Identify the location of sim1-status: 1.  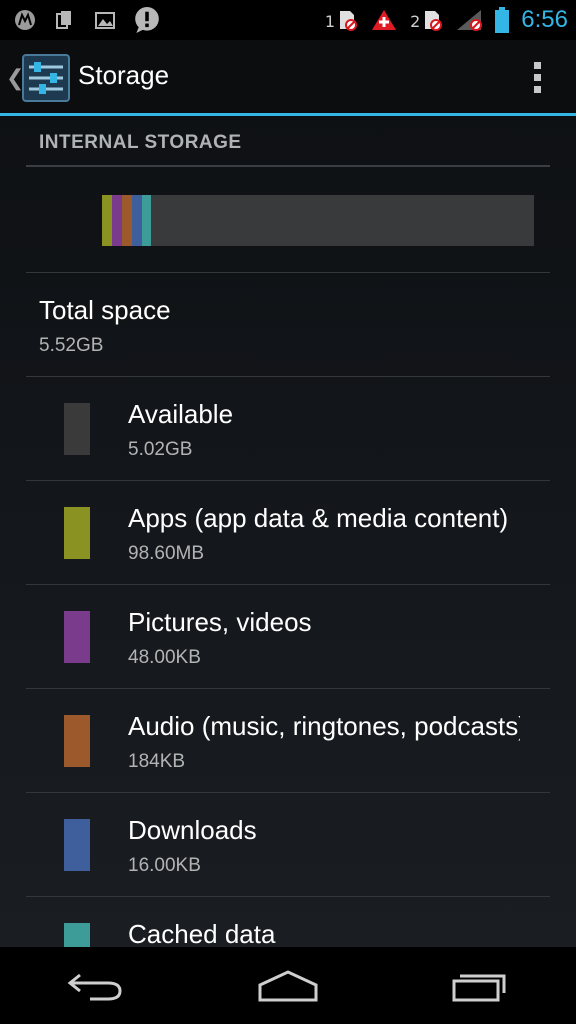
(341, 20).